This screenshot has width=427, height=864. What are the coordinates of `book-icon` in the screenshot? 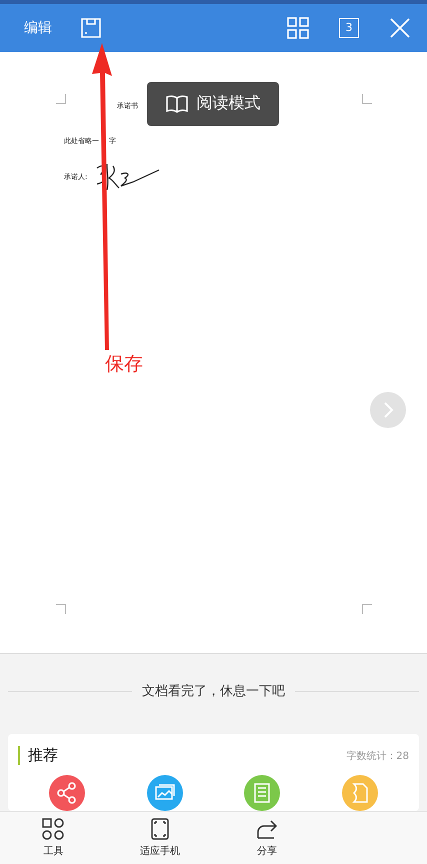 It's located at (177, 103).